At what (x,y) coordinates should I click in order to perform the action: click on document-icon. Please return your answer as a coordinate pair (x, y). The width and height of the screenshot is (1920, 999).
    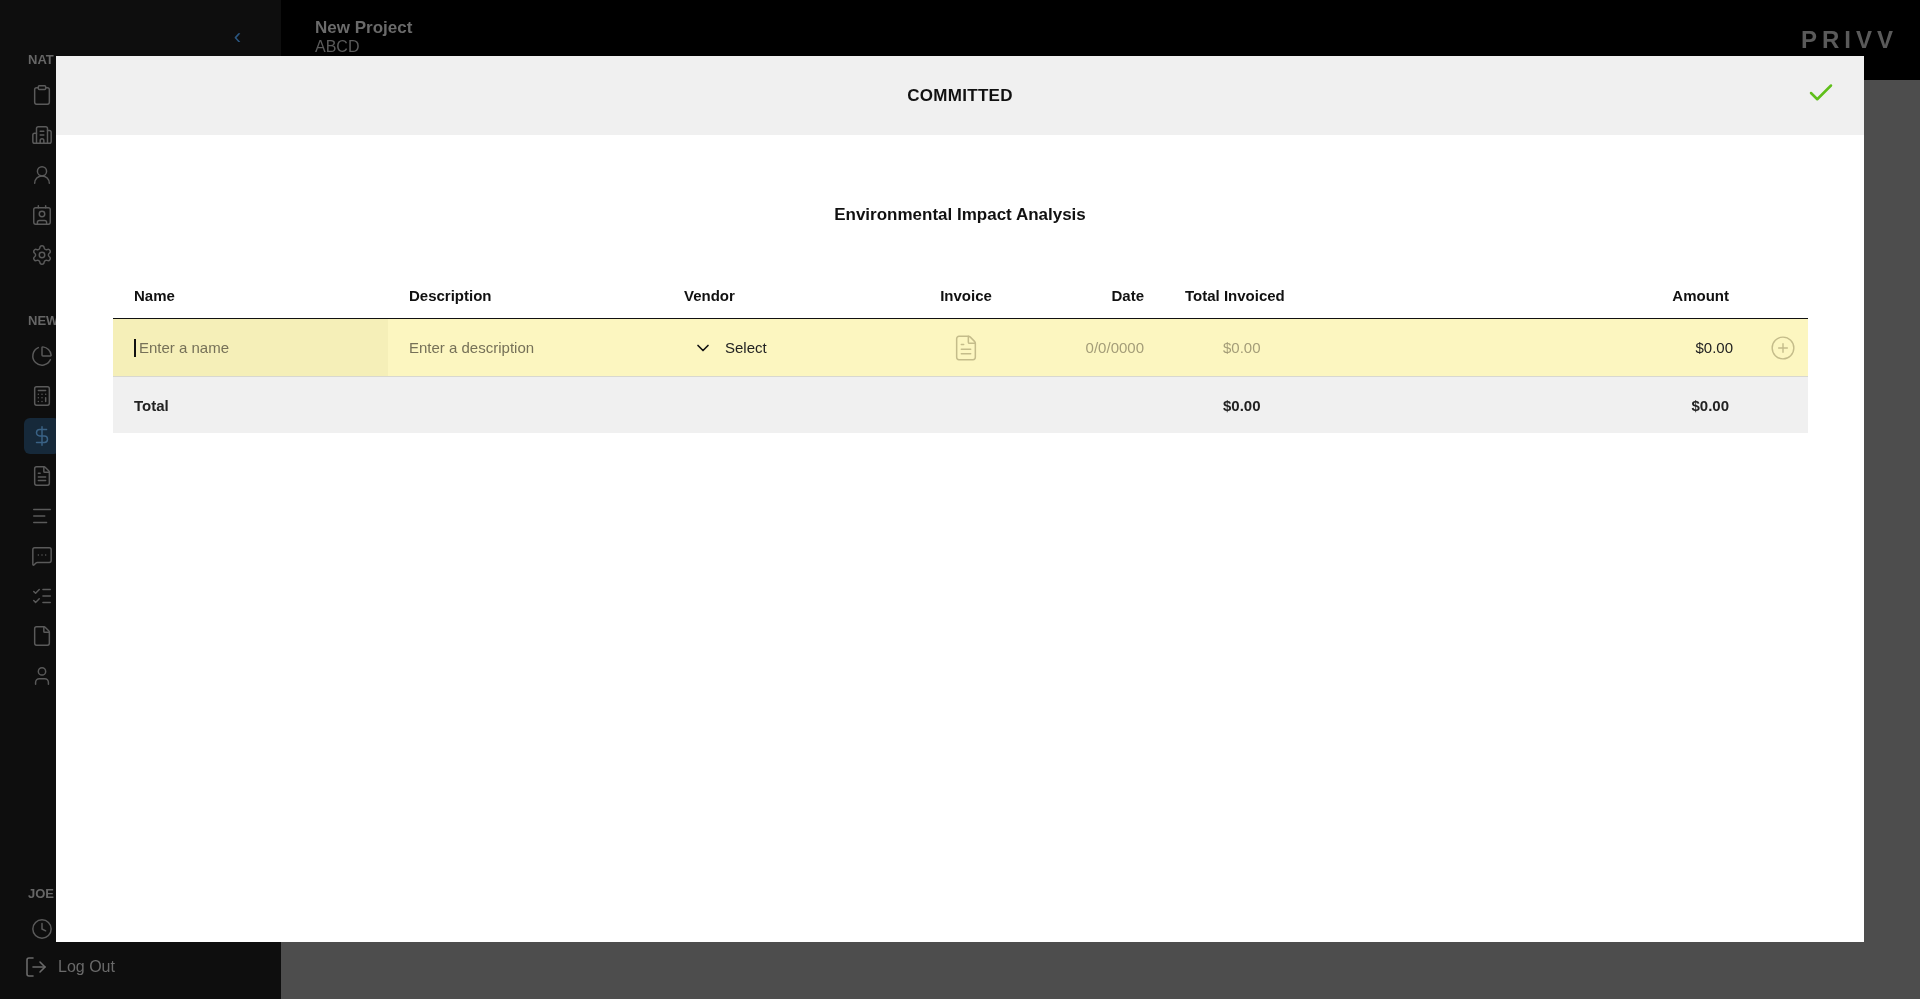
    Looking at the image, I should click on (42, 476).